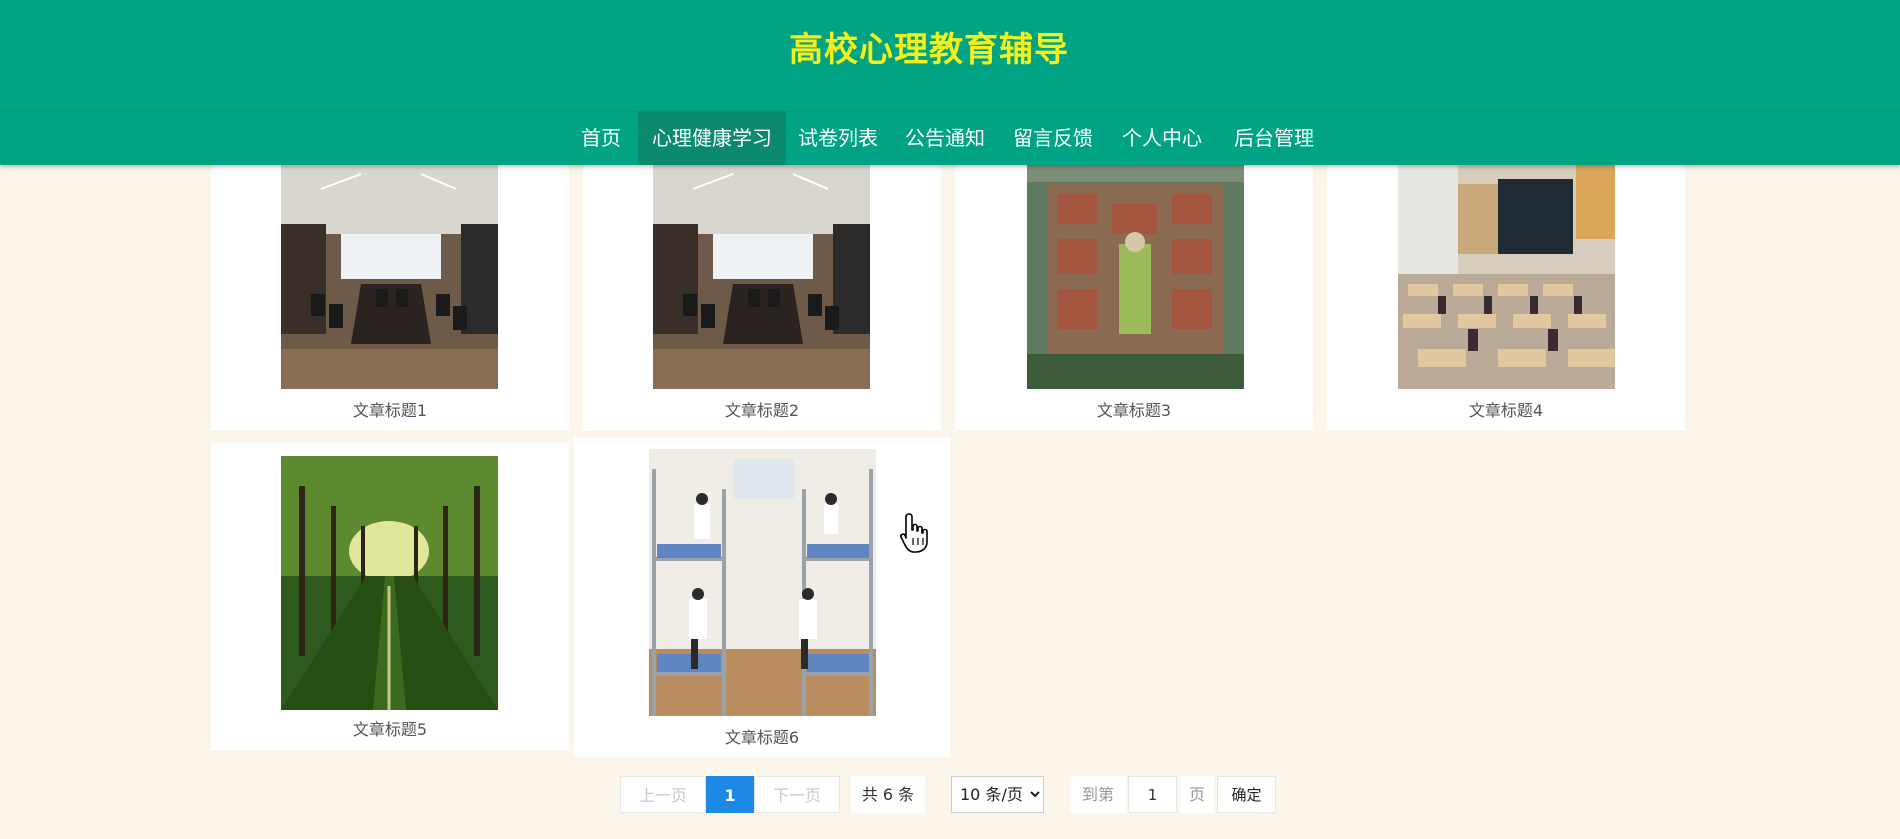 The height and width of the screenshot is (839, 1900). What do you see at coordinates (1197, 794) in the screenshot?
I see `page-unit-label: 页` at bounding box center [1197, 794].